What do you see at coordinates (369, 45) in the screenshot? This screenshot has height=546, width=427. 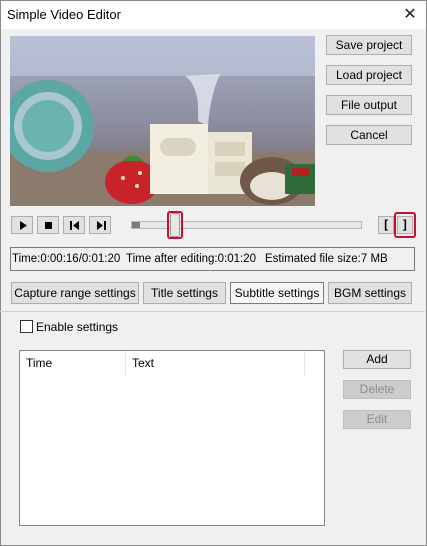 I see `save-project-button: Save project` at bounding box center [369, 45].